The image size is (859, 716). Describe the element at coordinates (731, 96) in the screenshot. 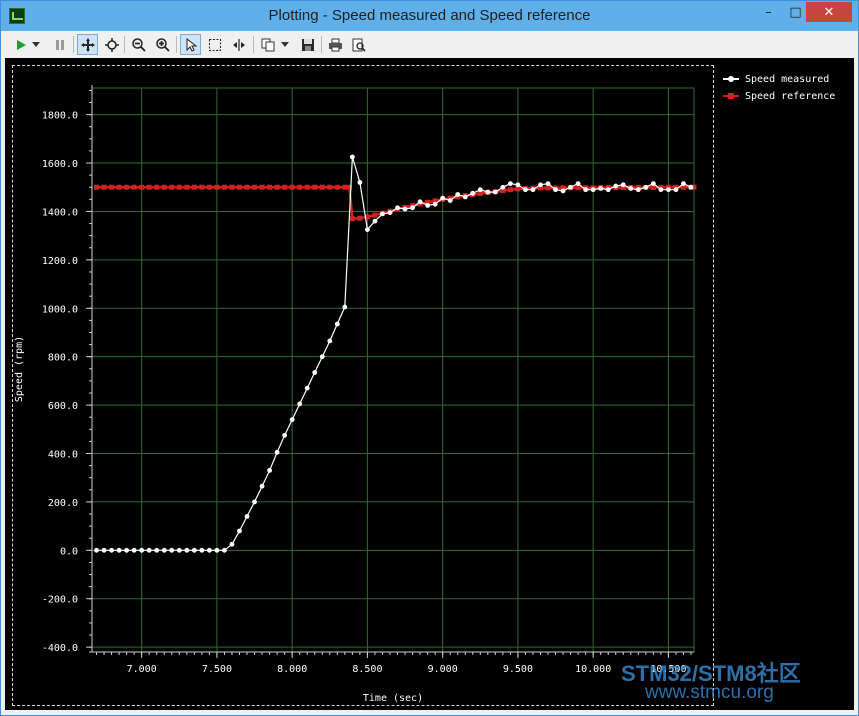

I see `legend-swatch-speed-reference` at that location.